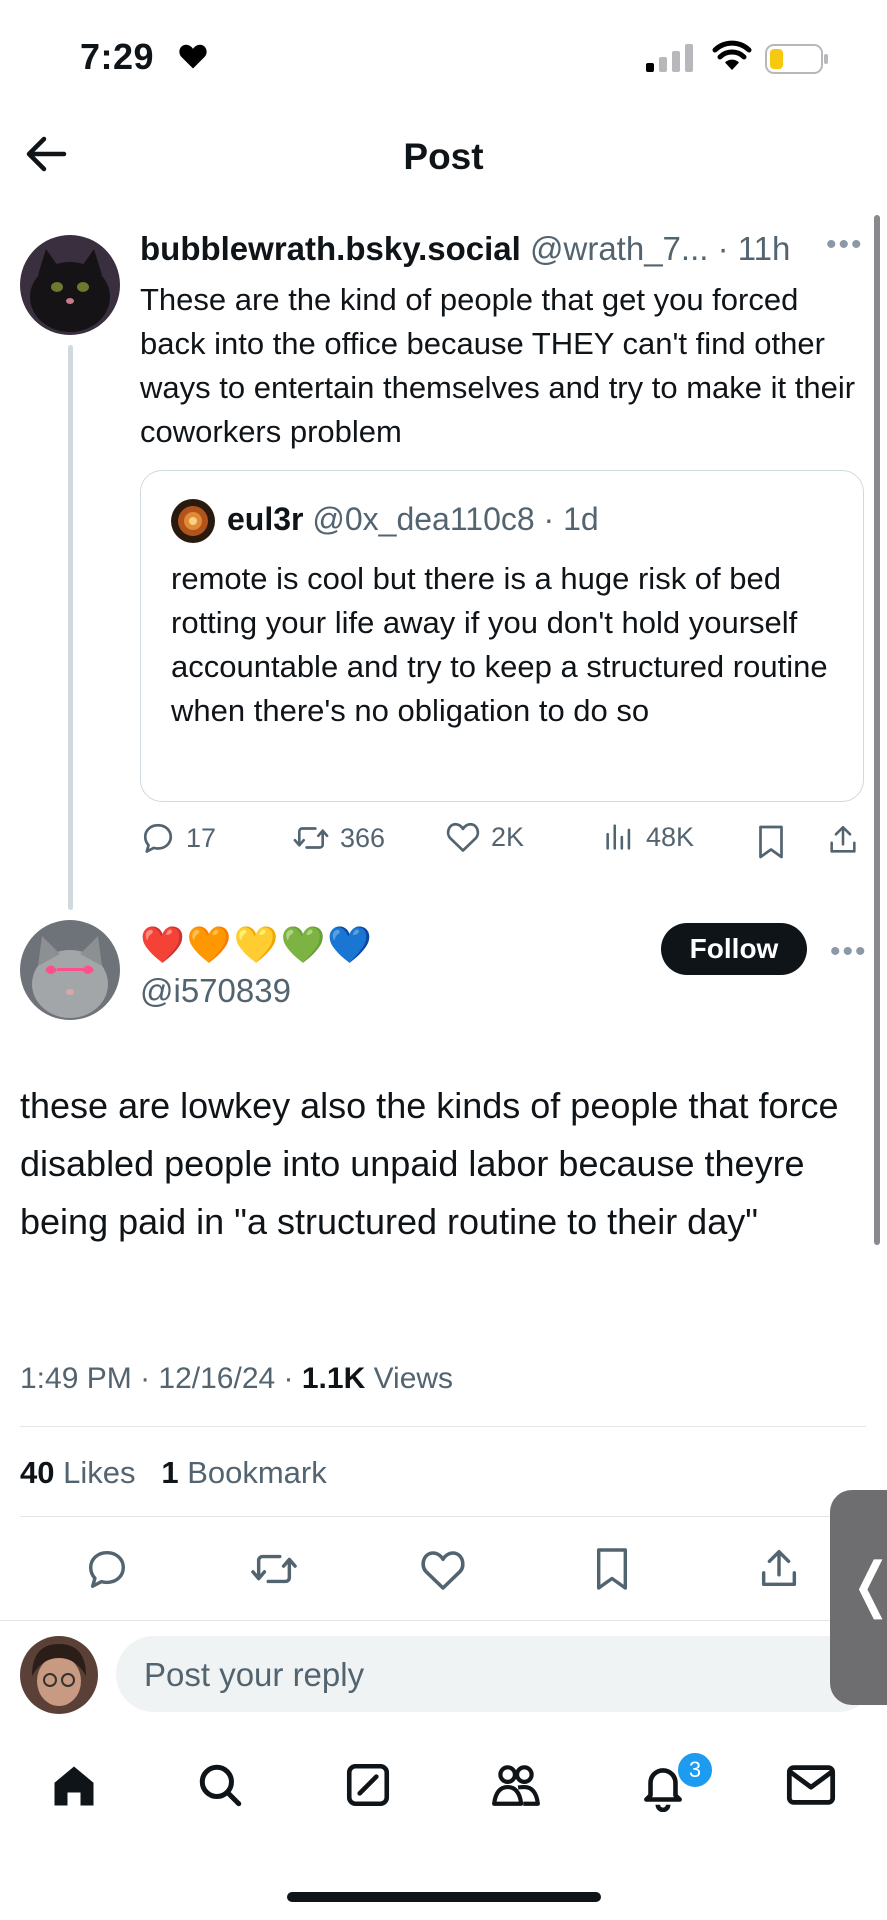 The height and width of the screenshot is (1920, 887). I want to click on bottom-tab-bar, so click(443, 1785).